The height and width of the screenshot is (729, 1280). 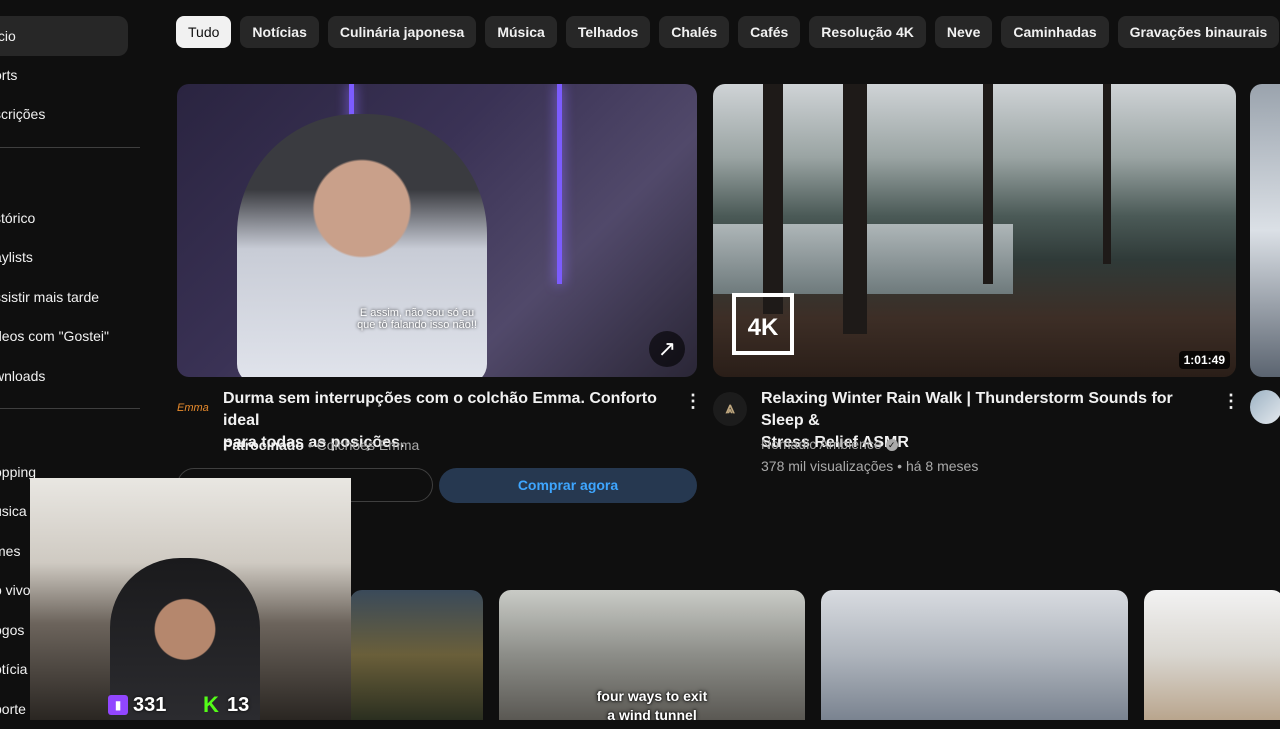 What do you see at coordinates (10, 551) in the screenshot?
I see `sidebar-item-label: mes` at bounding box center [10, 551].